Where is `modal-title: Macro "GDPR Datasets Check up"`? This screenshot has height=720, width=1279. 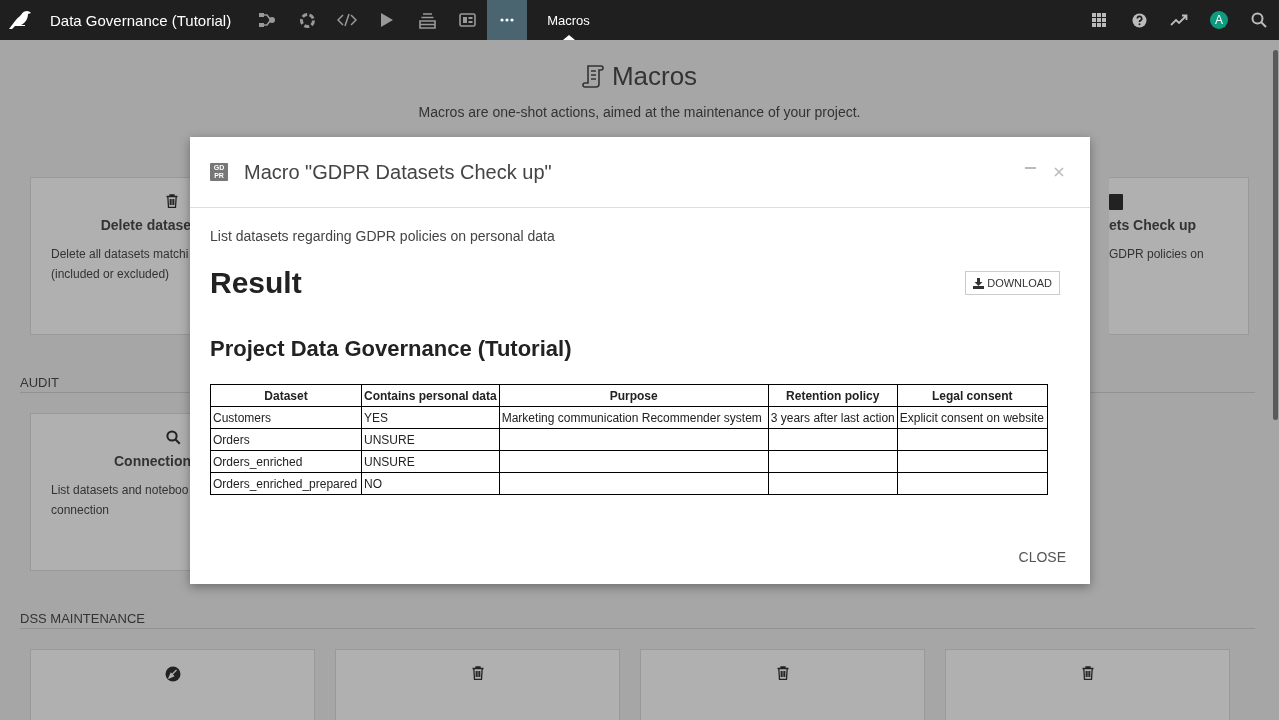
modal-title: Macro "GDPR Datasets Check up" is located at coordinates (398, 172).